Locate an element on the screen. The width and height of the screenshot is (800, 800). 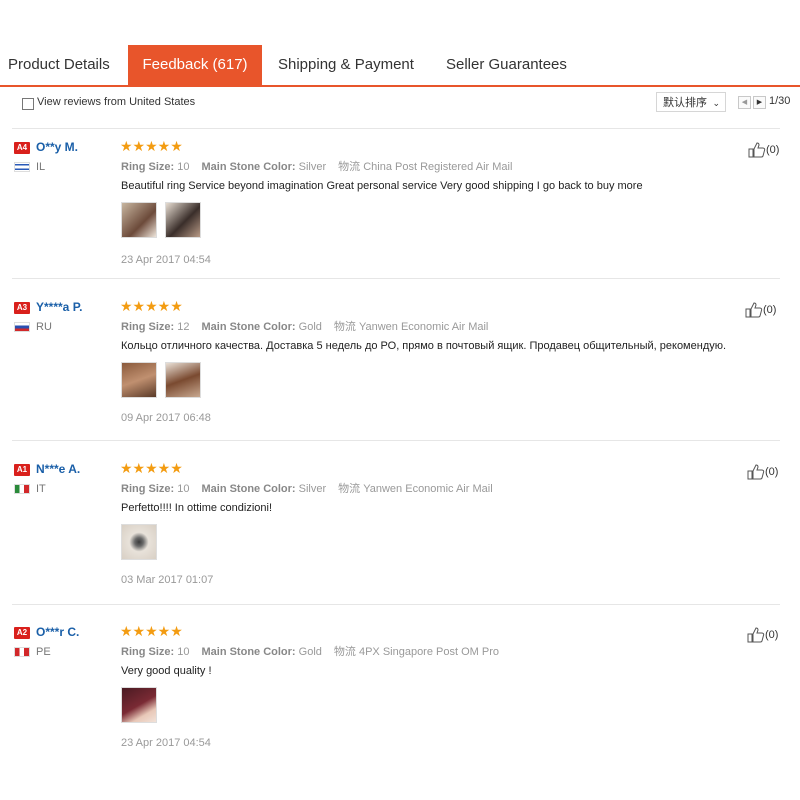
tab-seller-guarantees: Seller Guarantees is located at coordinates (506, 65).